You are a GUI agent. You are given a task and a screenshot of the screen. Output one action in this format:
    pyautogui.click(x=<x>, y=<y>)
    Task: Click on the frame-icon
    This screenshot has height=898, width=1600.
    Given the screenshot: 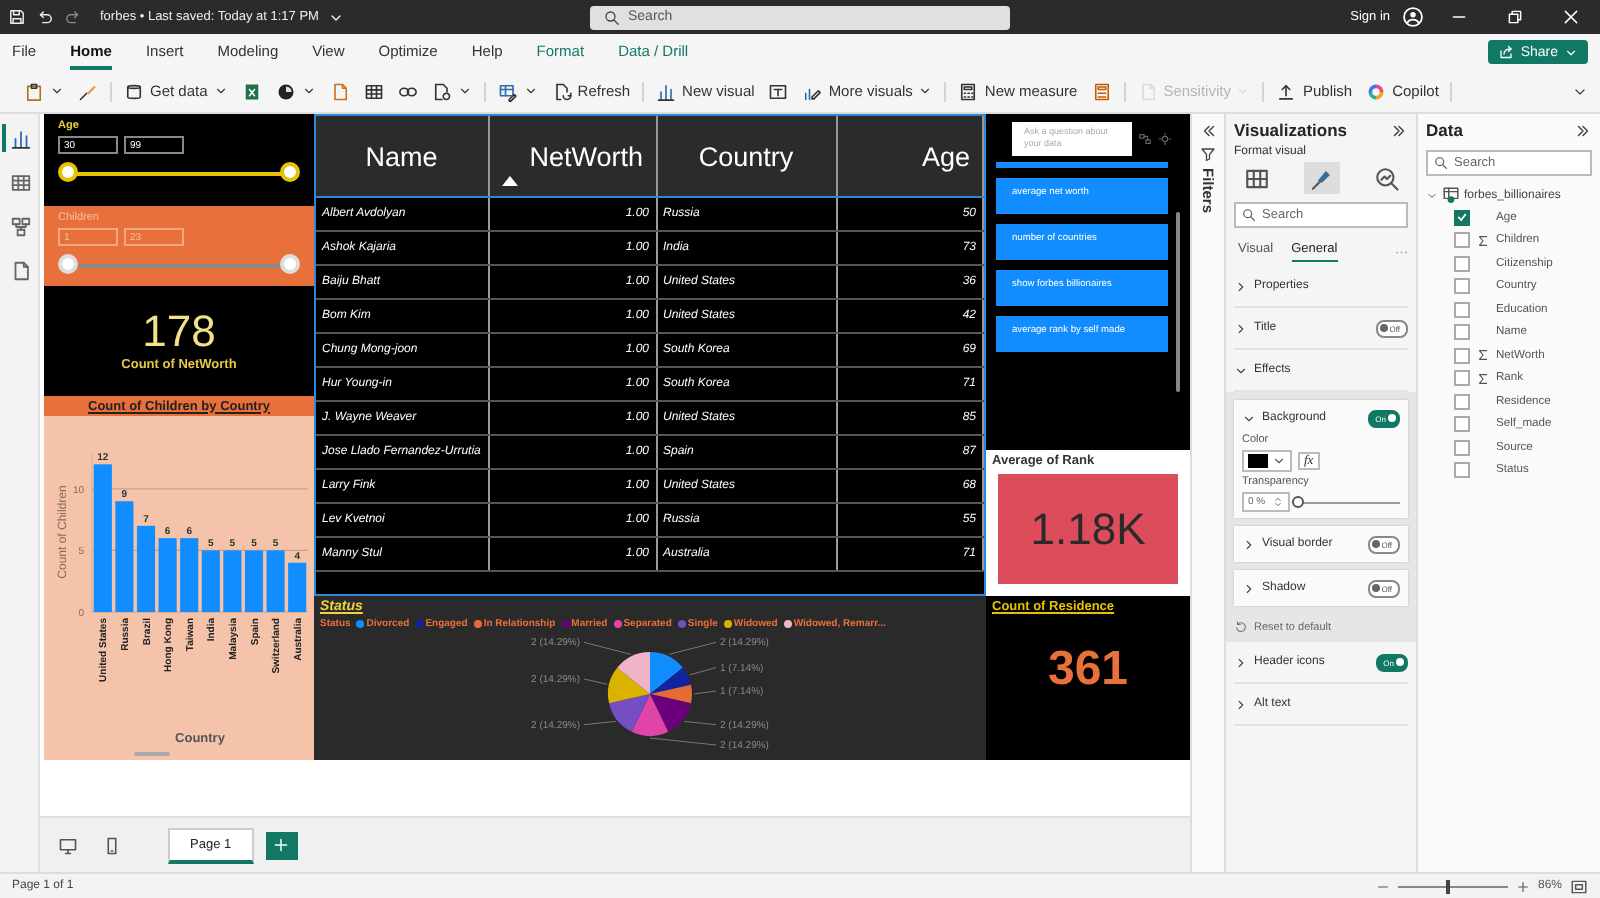 What is the action you would take?
    pyautogui.click(x=1579, y=886)
    